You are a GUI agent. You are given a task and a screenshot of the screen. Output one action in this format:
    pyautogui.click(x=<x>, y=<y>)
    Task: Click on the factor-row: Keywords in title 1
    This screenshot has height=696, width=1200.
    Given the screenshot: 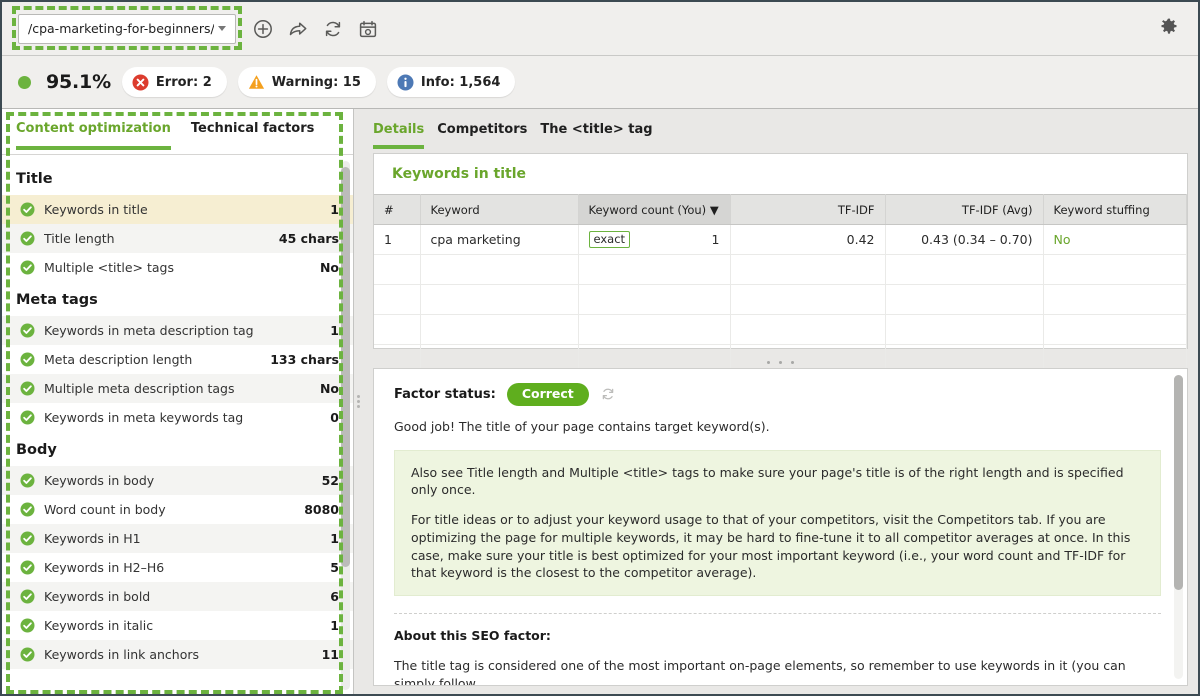 What is the action you would take?
    pyautogui.click(x=177, y=209)
    